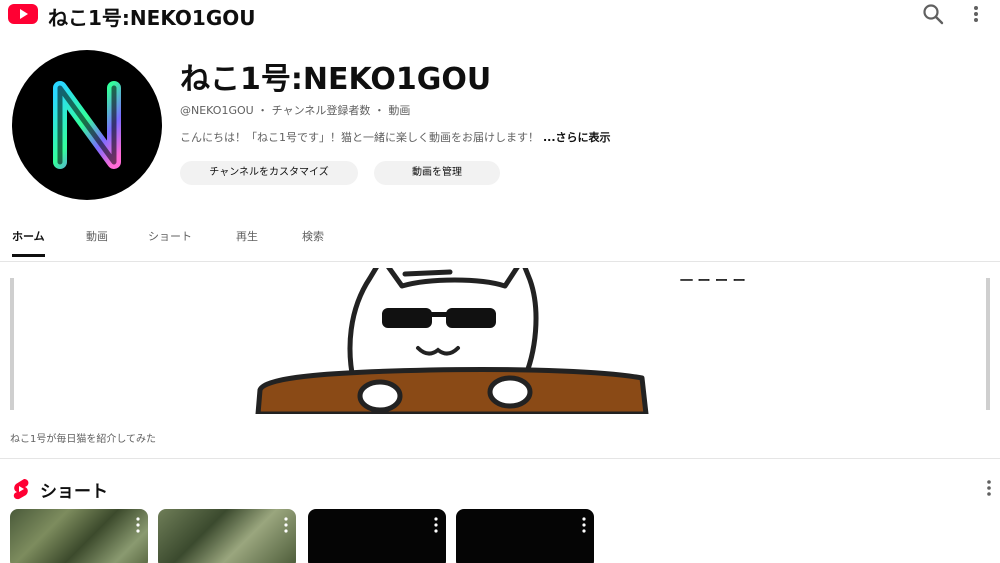 Image resolution: width=1000 pixels, height=563 pixels. I want to click on neon-n-logo-icon, so click(87, 125).